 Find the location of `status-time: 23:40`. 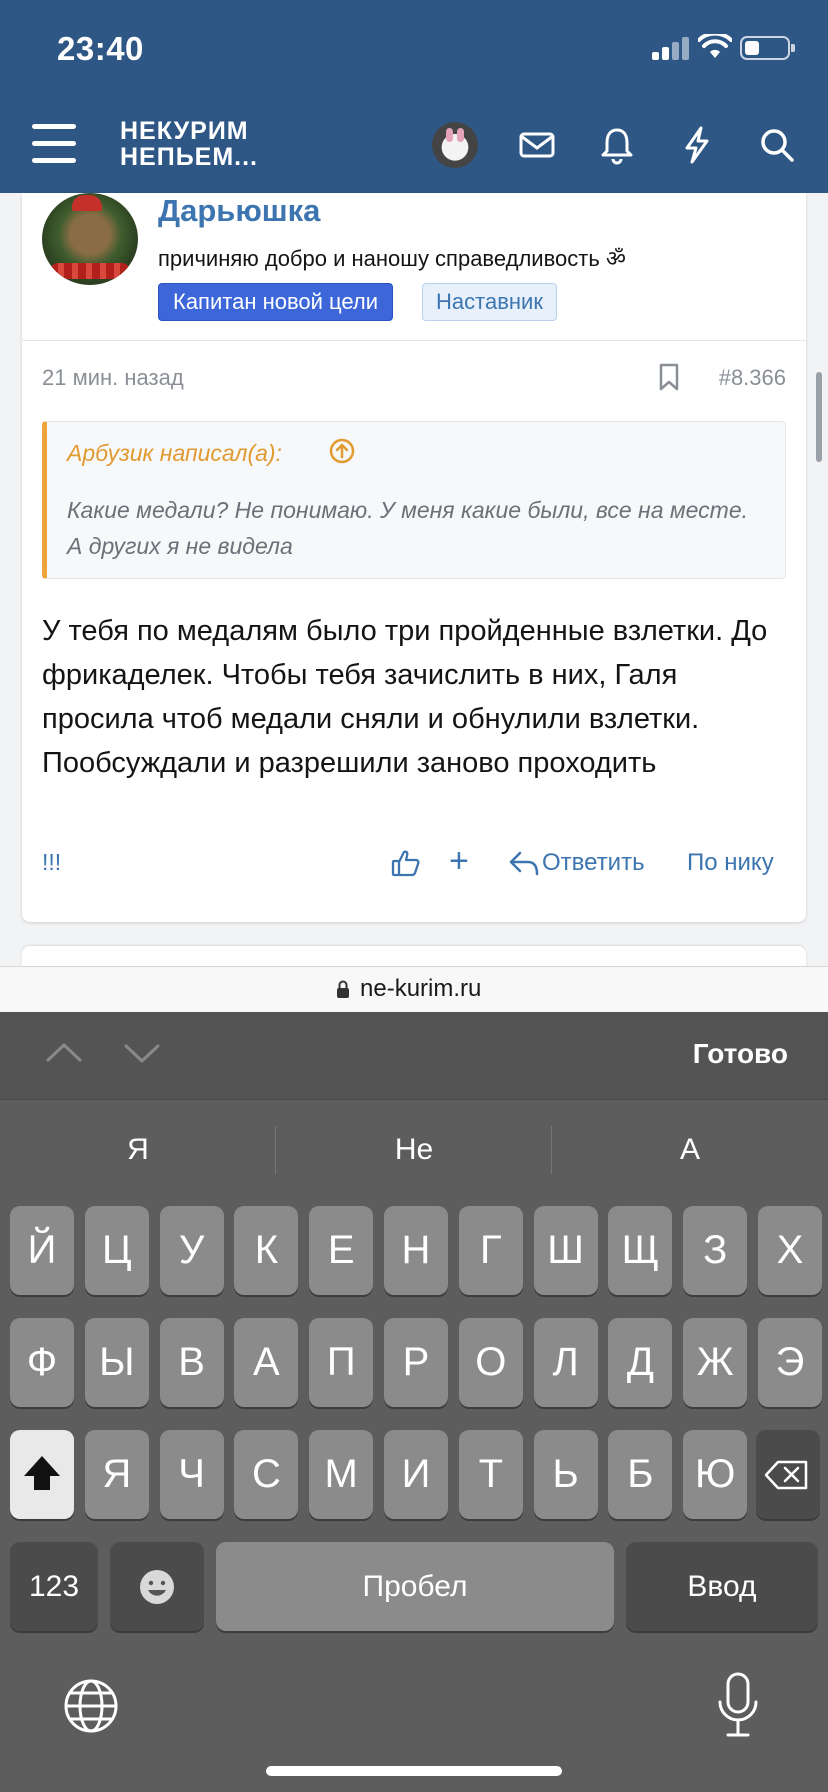

status-time: 23:40 is located at coordinates (100, 48).